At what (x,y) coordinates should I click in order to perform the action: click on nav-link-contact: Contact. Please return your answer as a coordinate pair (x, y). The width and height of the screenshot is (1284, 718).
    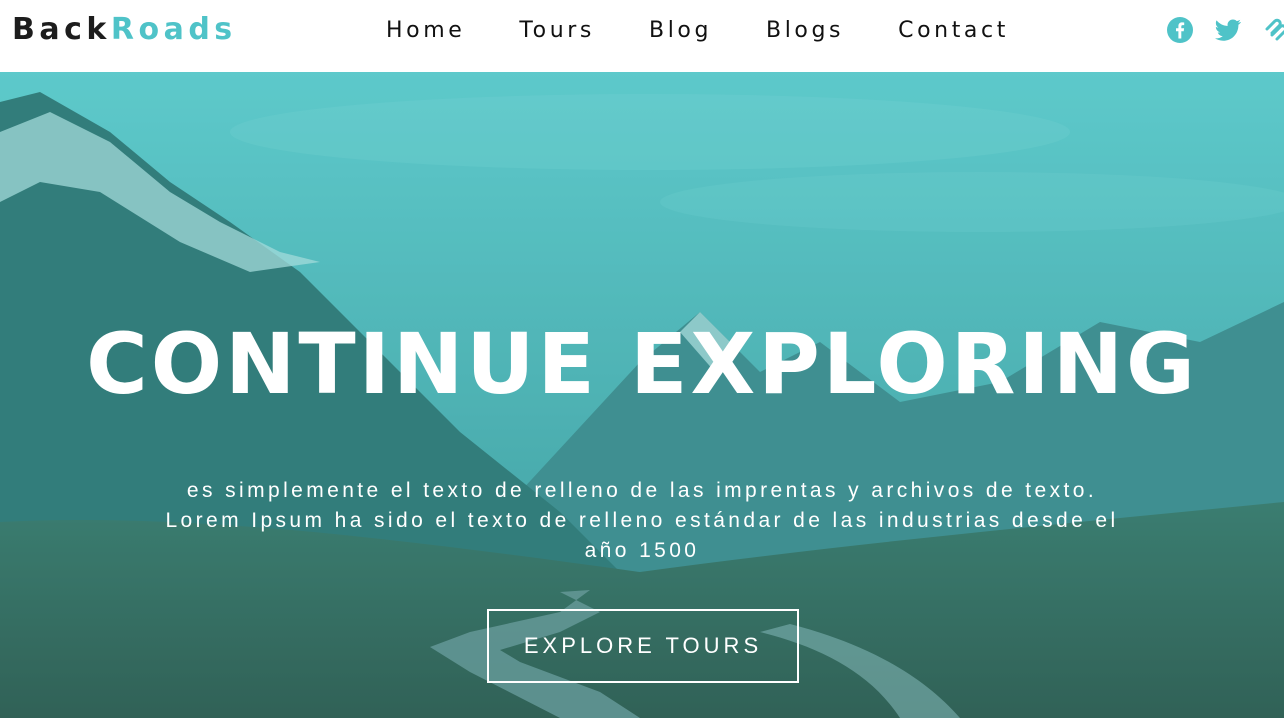
    Looking at the image, I should click on (953, 31).